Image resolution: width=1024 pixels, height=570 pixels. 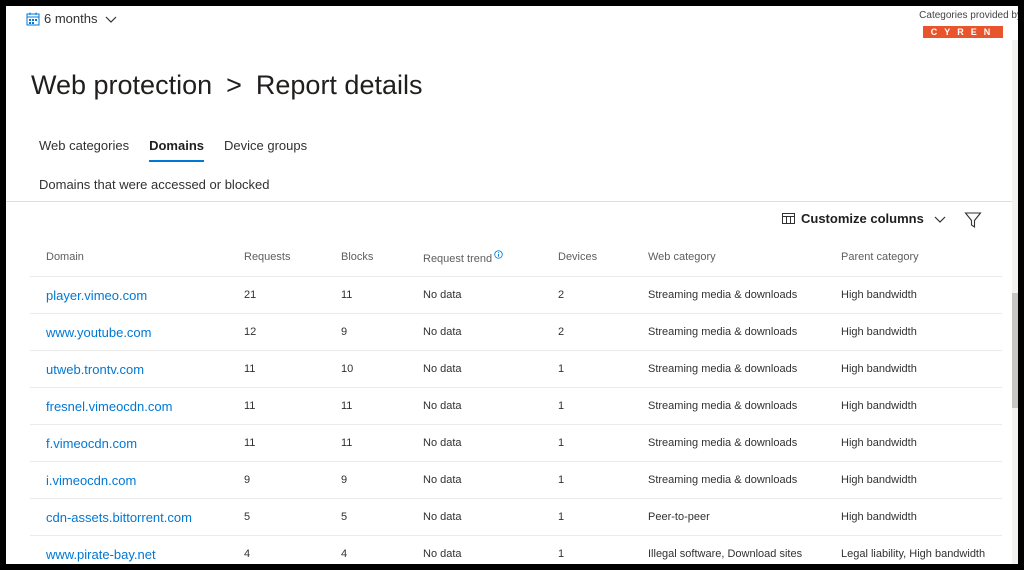 What do you see at coordinates (913, 257) in the screenshot?
I see `column-header-parent-category: Parent category` at bounding box center [913, 257].